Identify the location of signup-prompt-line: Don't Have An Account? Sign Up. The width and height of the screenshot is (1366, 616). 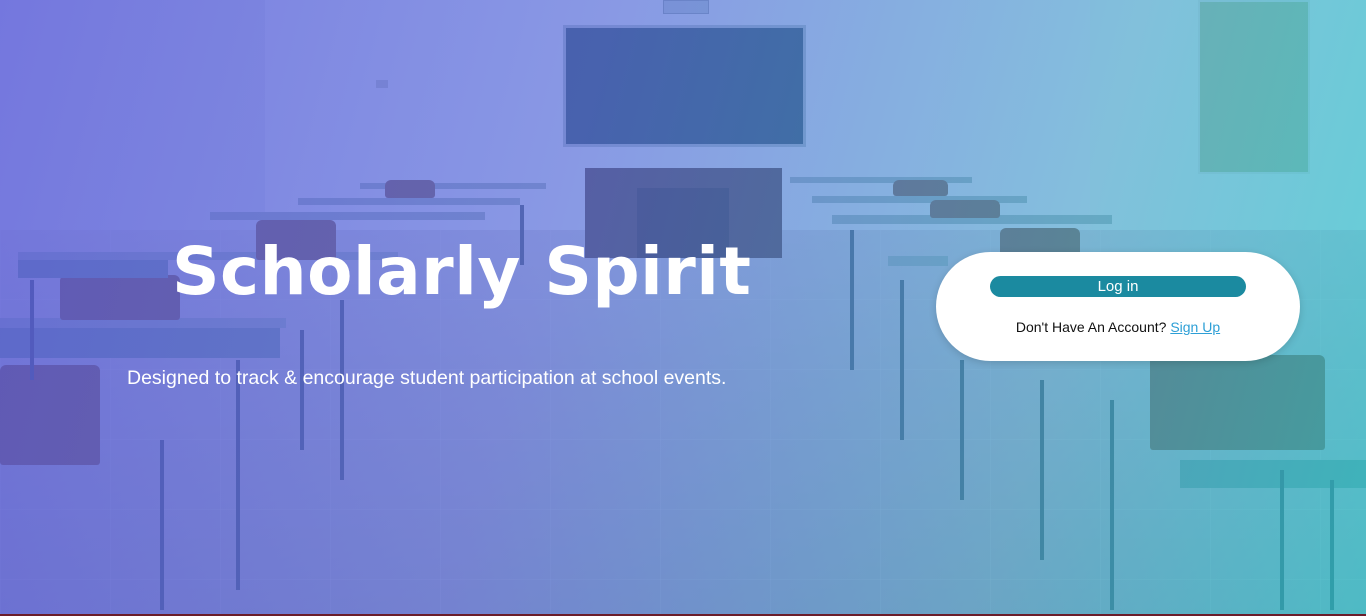
(1118, 327).